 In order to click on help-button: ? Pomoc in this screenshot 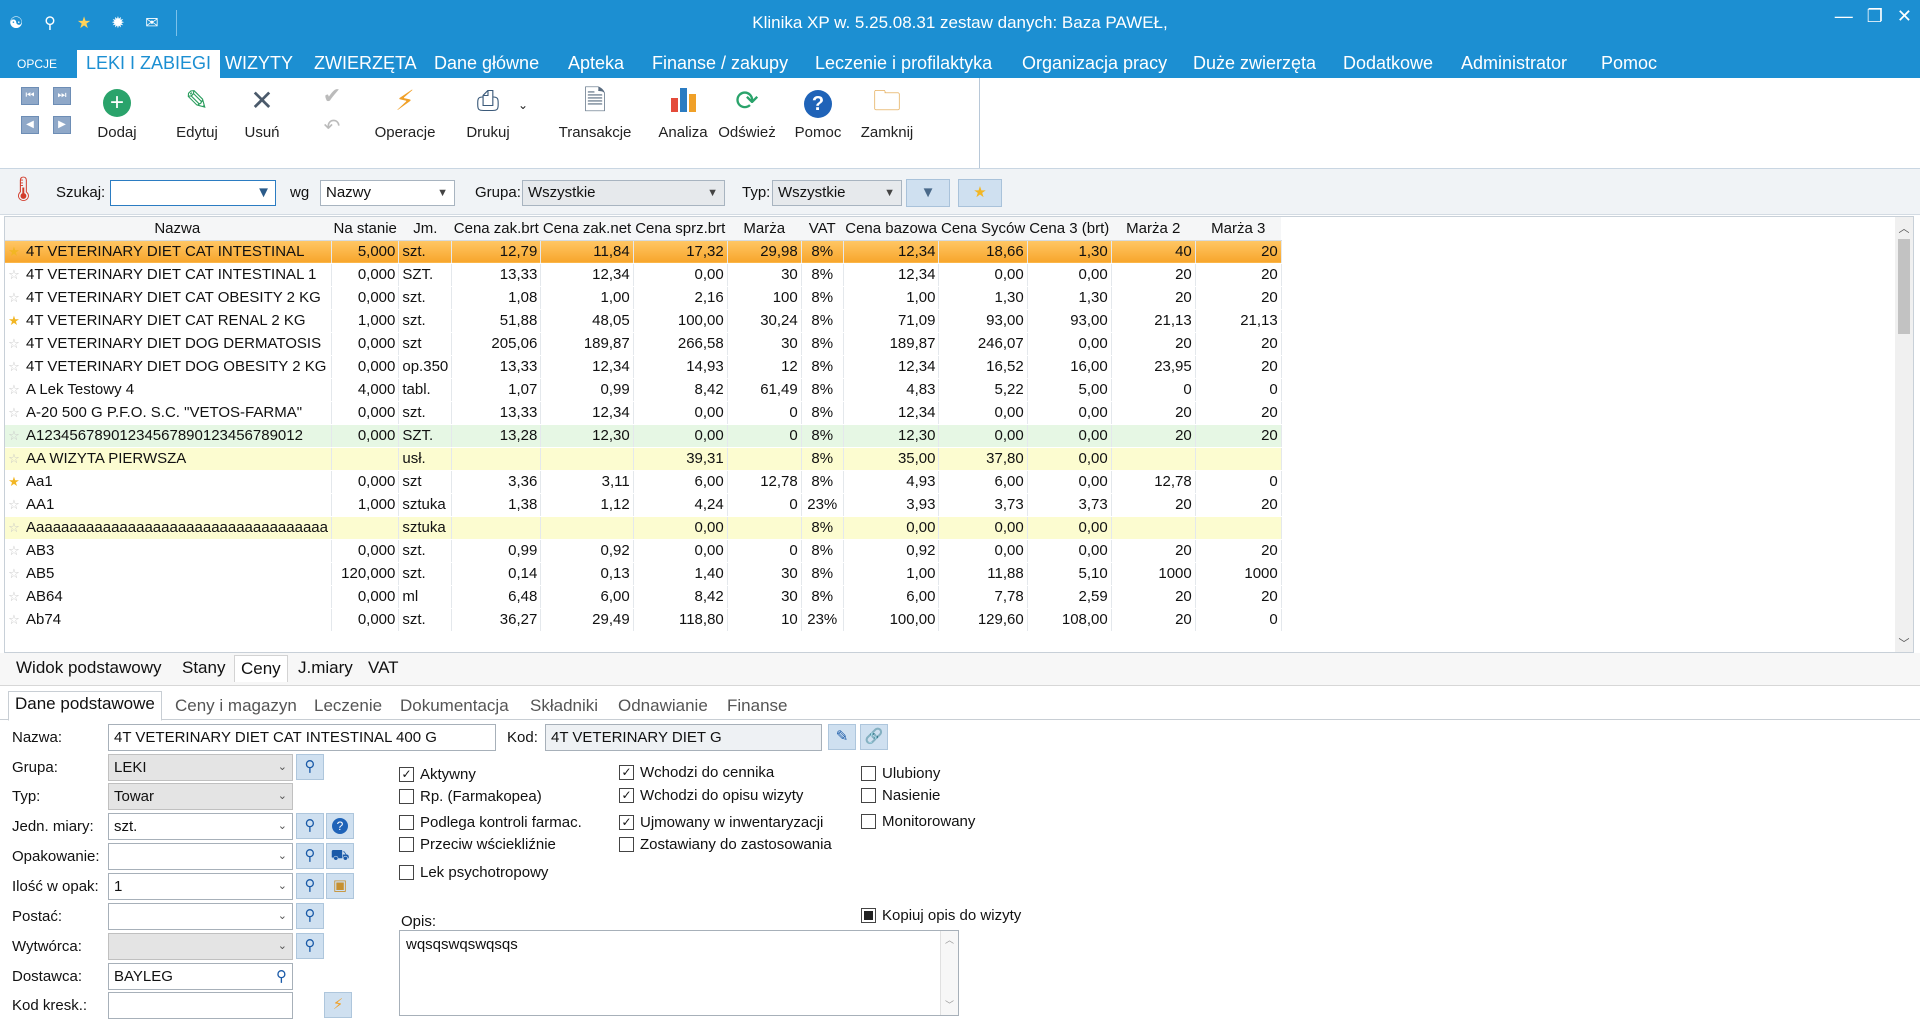, I will do `click(818, 112)`.